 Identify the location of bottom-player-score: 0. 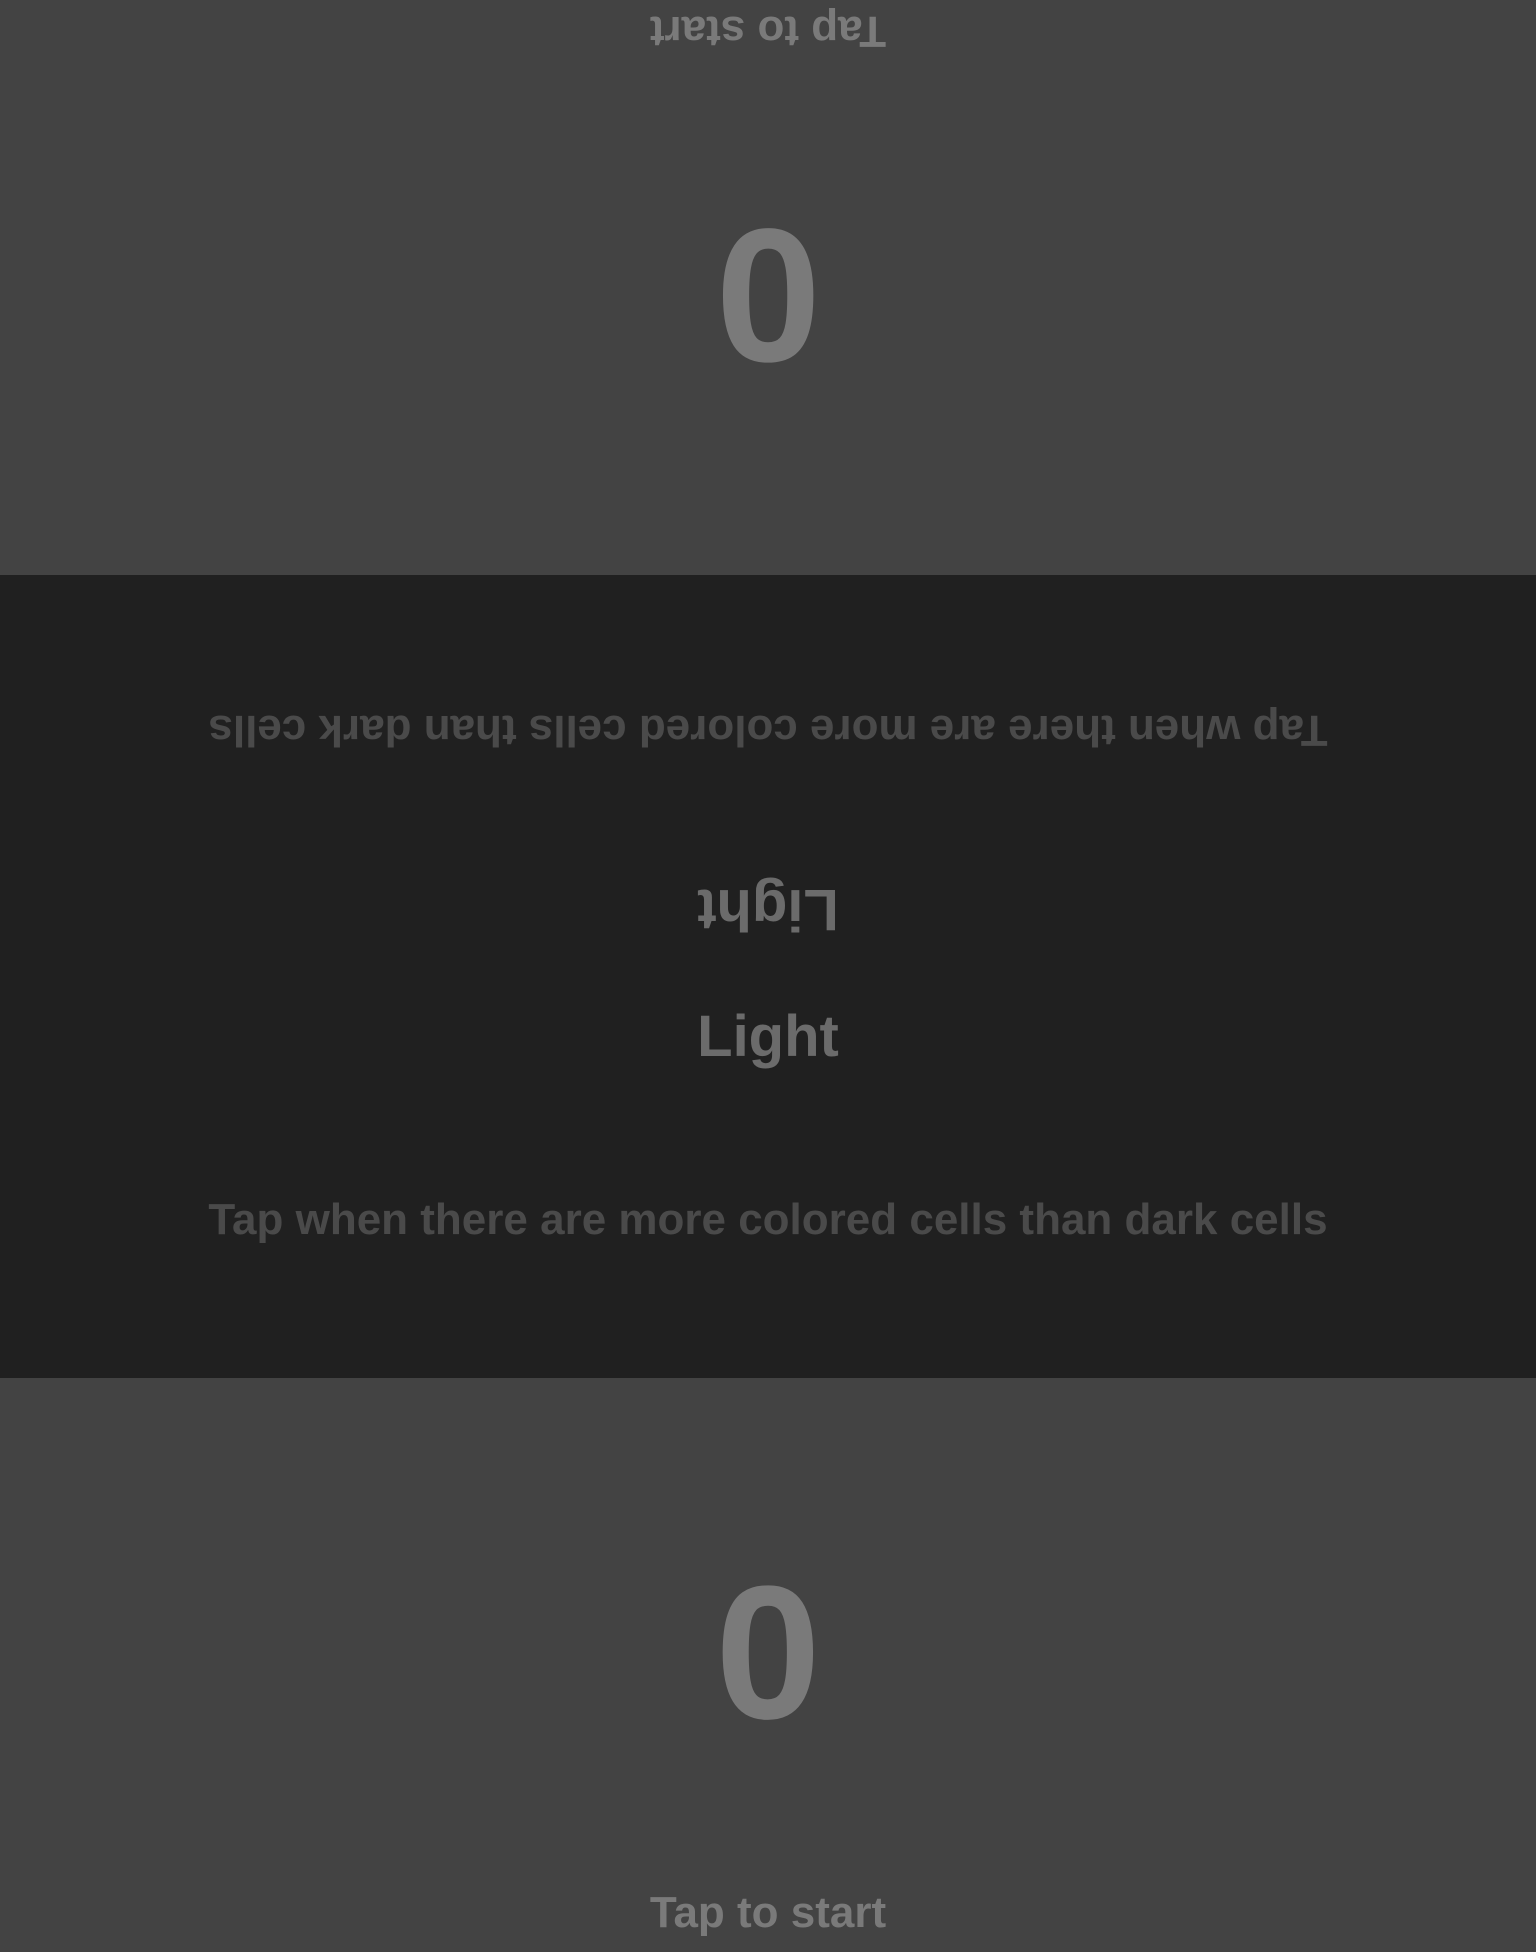
(768, 1653).